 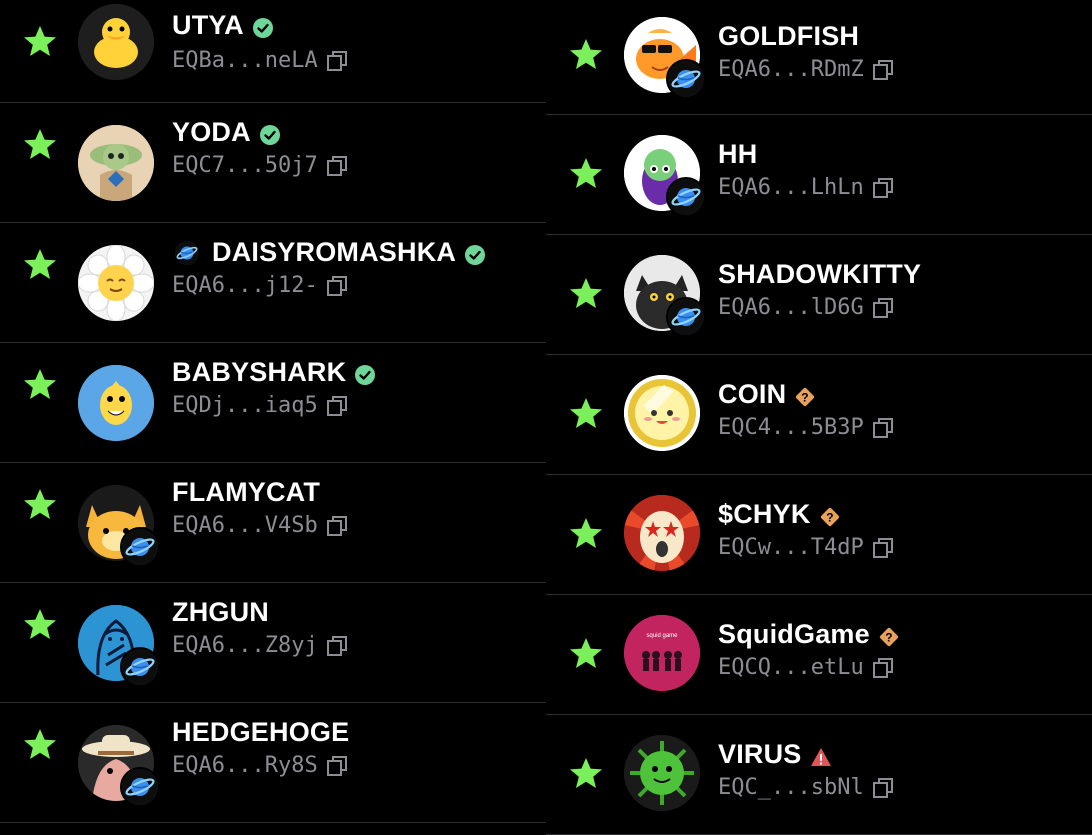 What do you see at coordinates (819, 415) in the screenshot?
I see `token-row: COIN? EQC4...5B3P` at bounding box center [819, 415].